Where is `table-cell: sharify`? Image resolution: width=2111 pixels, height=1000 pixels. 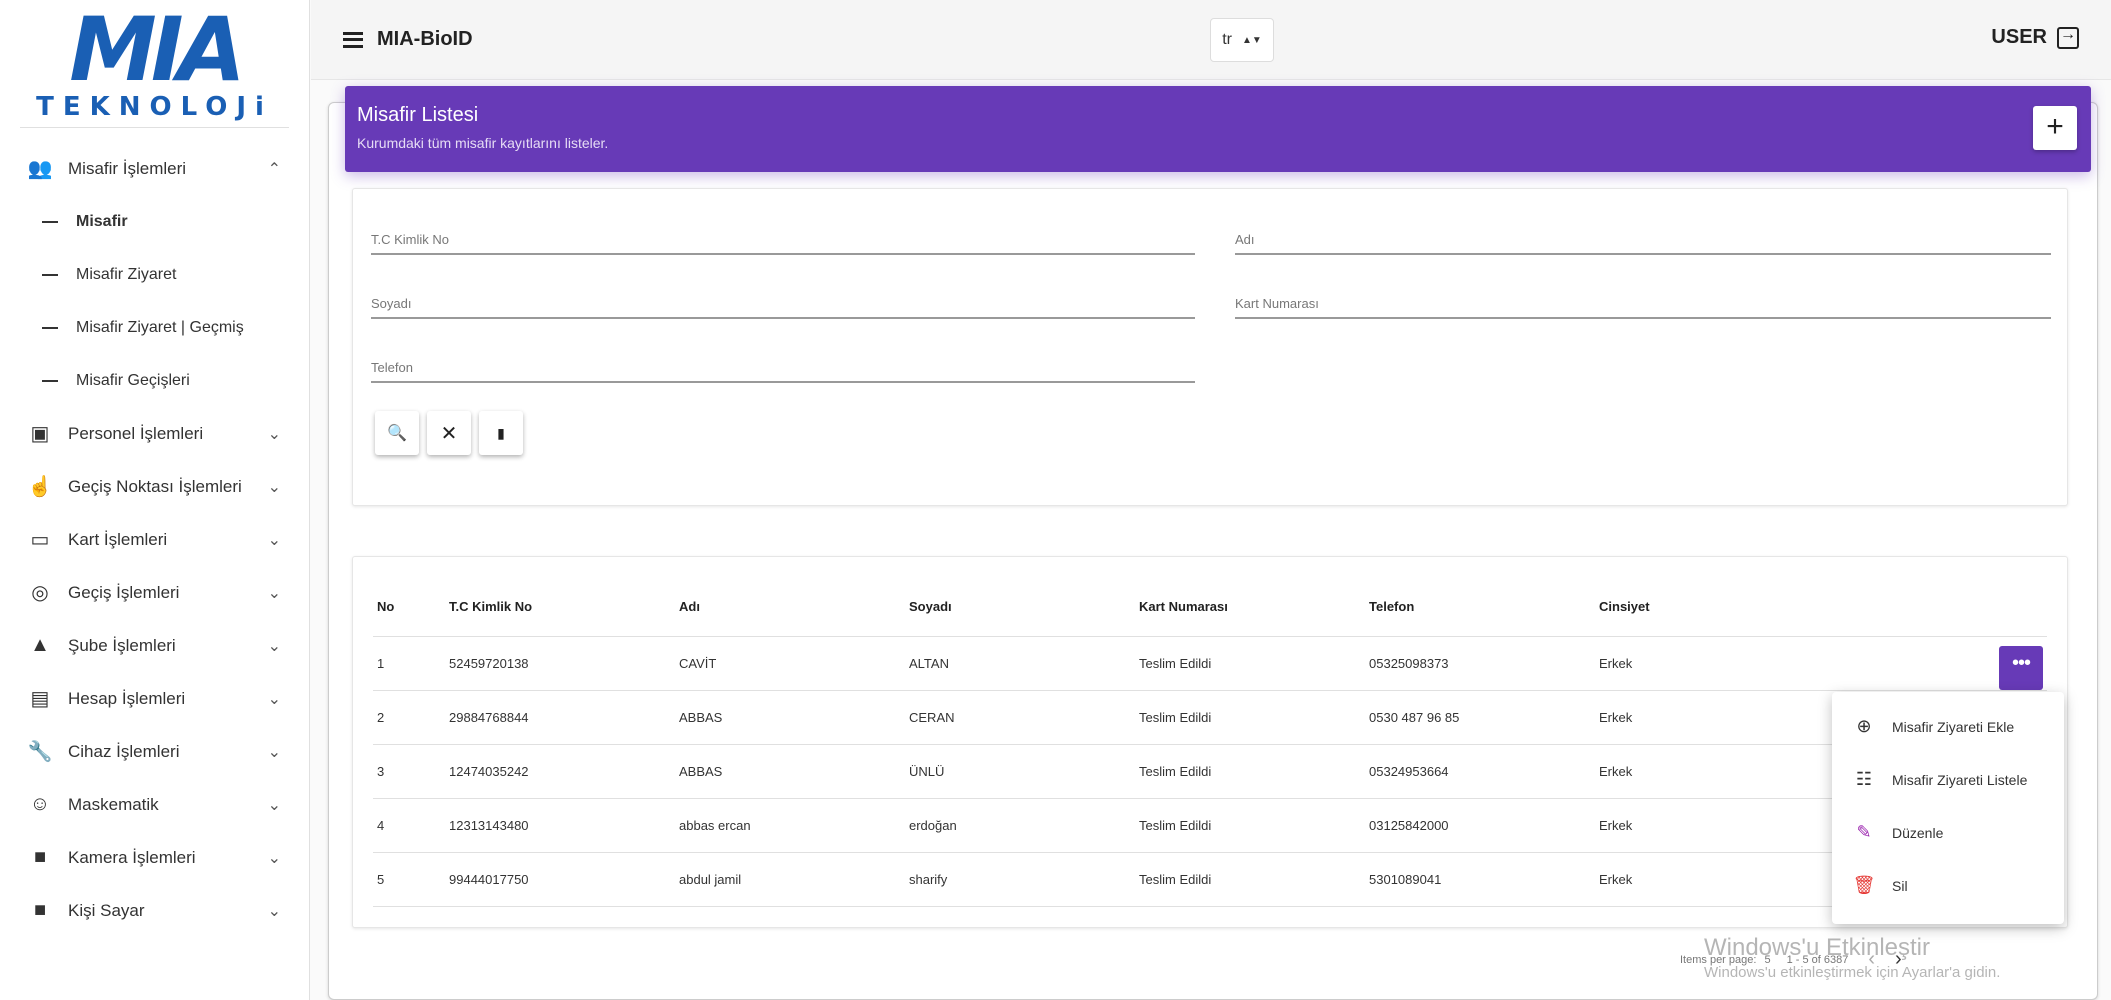
table-cell: sharify is located at coordinates (928, 879).